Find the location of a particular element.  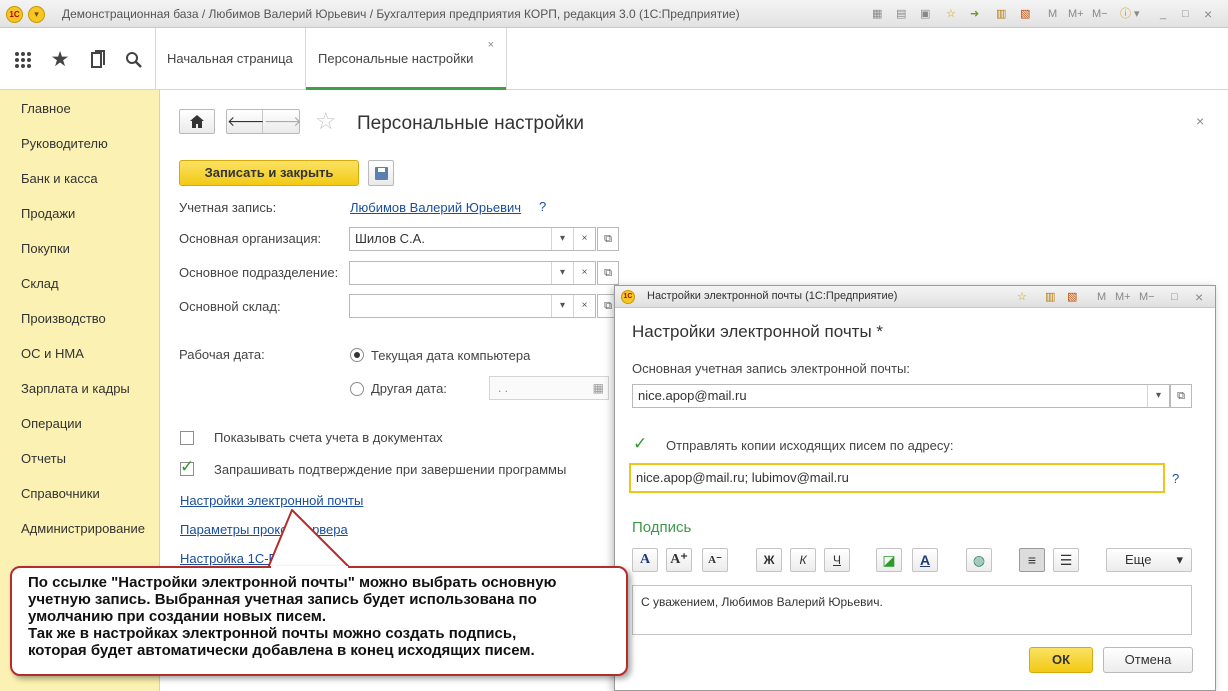

form-close-icon: × is located at coordinates (1200, 121).